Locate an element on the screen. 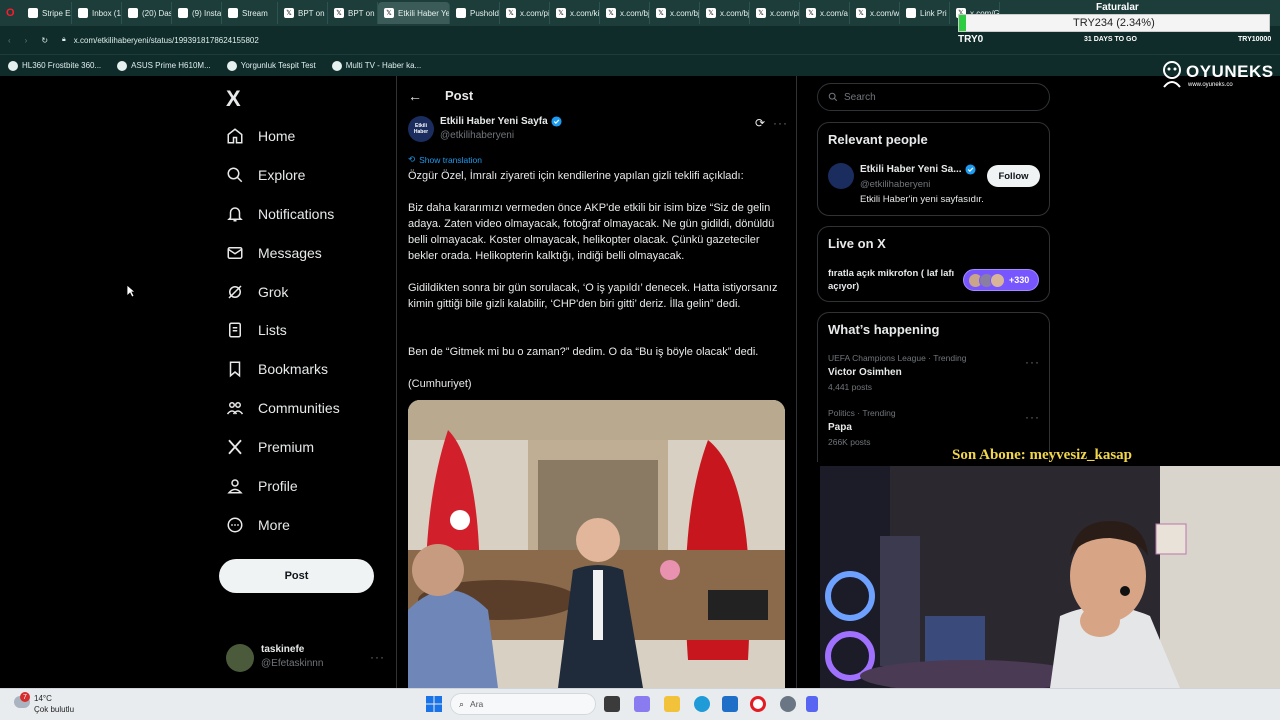  settings-icon is located at coordinates (788, 704).